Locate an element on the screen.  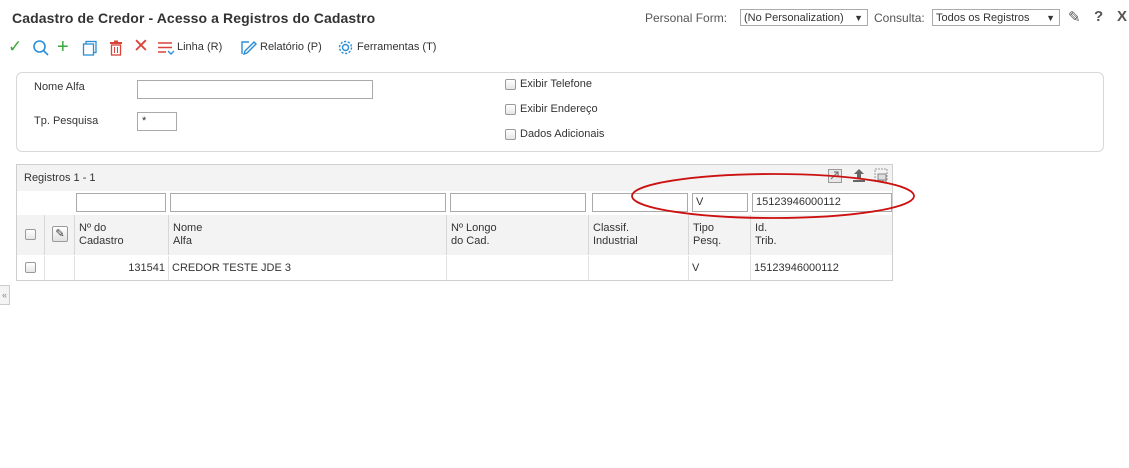
copy-icon is located at coordinates (90, 49).